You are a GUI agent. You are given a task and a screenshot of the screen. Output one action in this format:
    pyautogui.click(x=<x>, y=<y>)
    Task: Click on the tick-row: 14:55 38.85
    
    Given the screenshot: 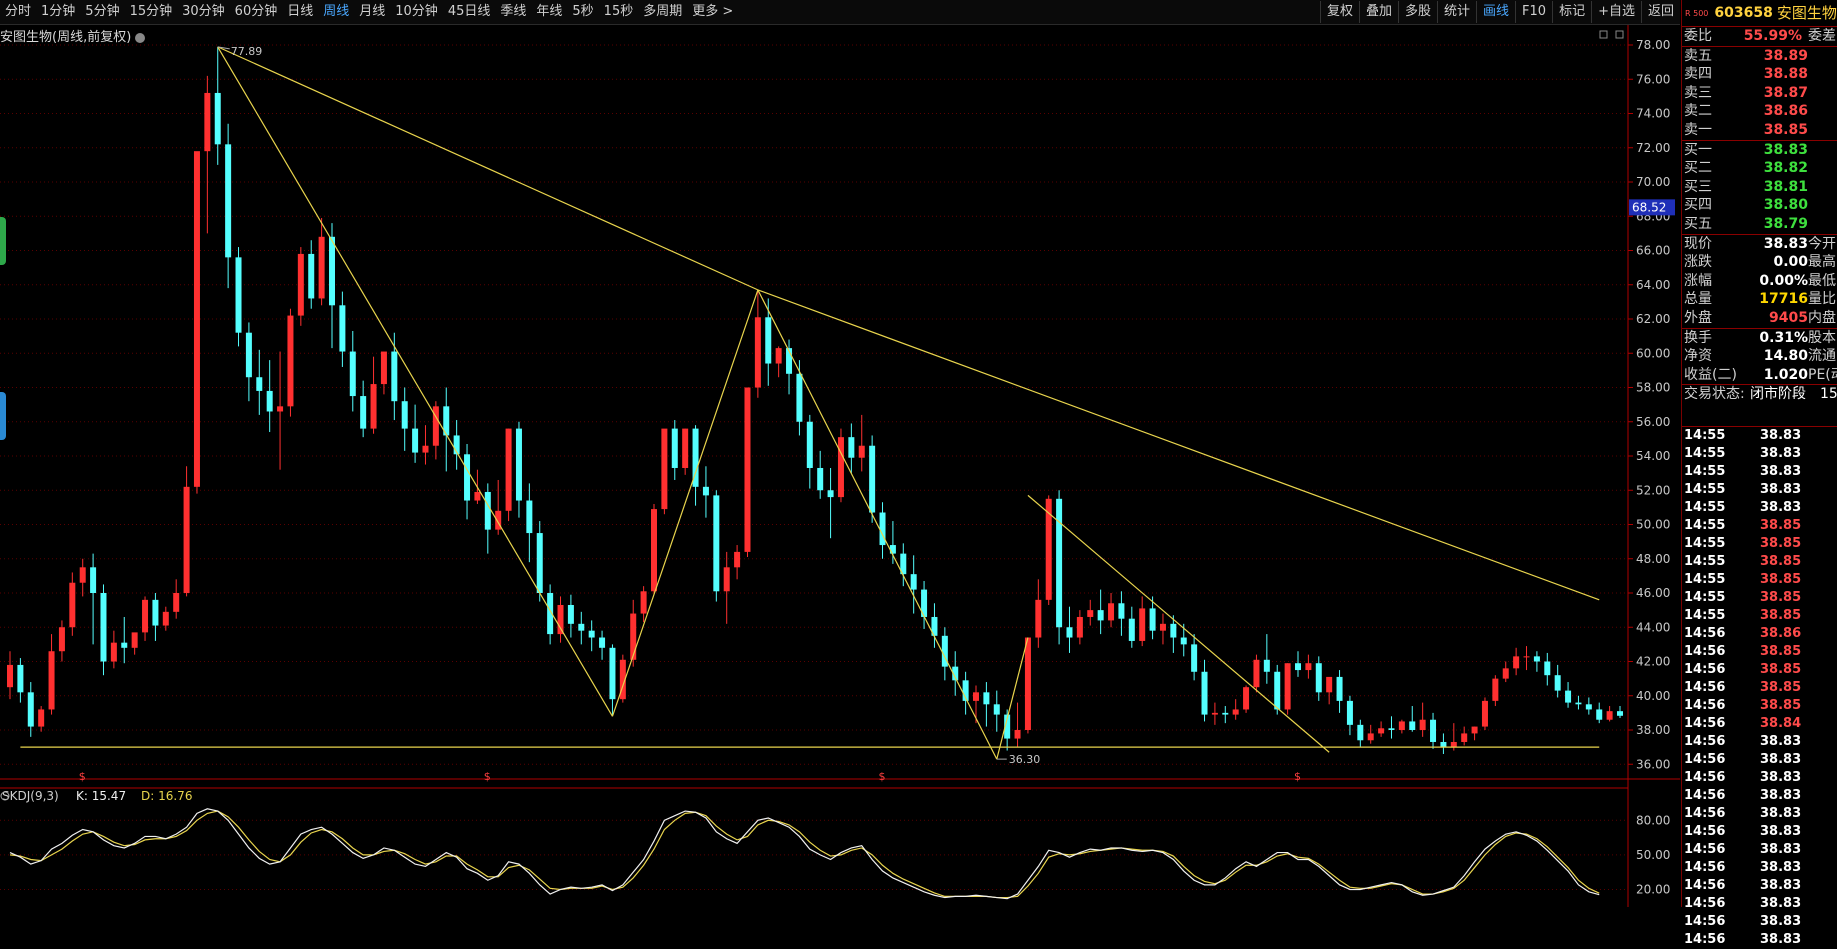 What is the action you would take?
    pyautogui.click(x=1759, y=562)
    